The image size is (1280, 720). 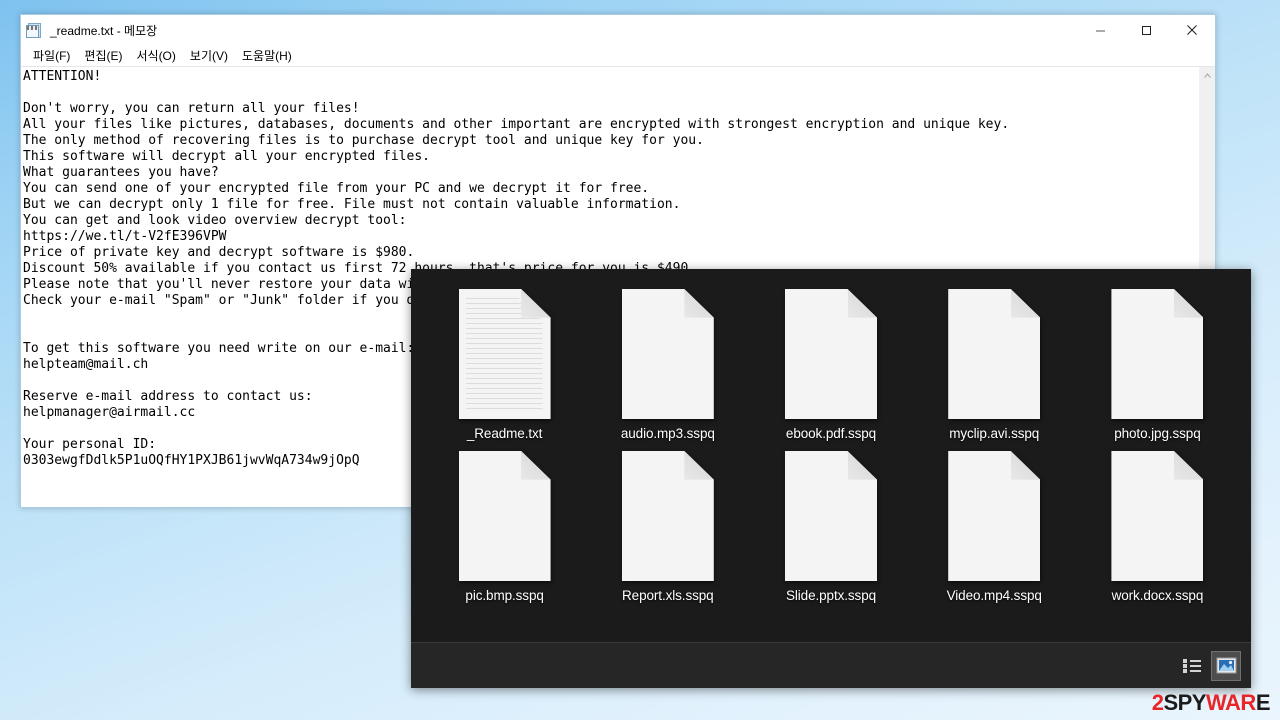 I want to click on large-icons-view-icon, so click(x=1226, y=665).